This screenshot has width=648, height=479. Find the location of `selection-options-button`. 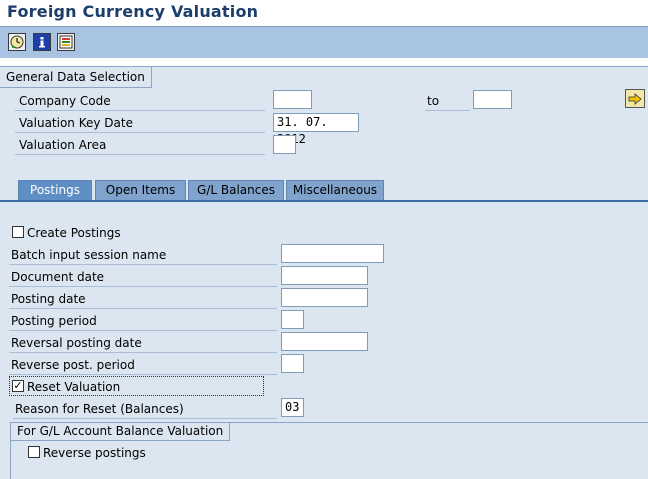

selection-options-button is located at coordinates (66, 42).